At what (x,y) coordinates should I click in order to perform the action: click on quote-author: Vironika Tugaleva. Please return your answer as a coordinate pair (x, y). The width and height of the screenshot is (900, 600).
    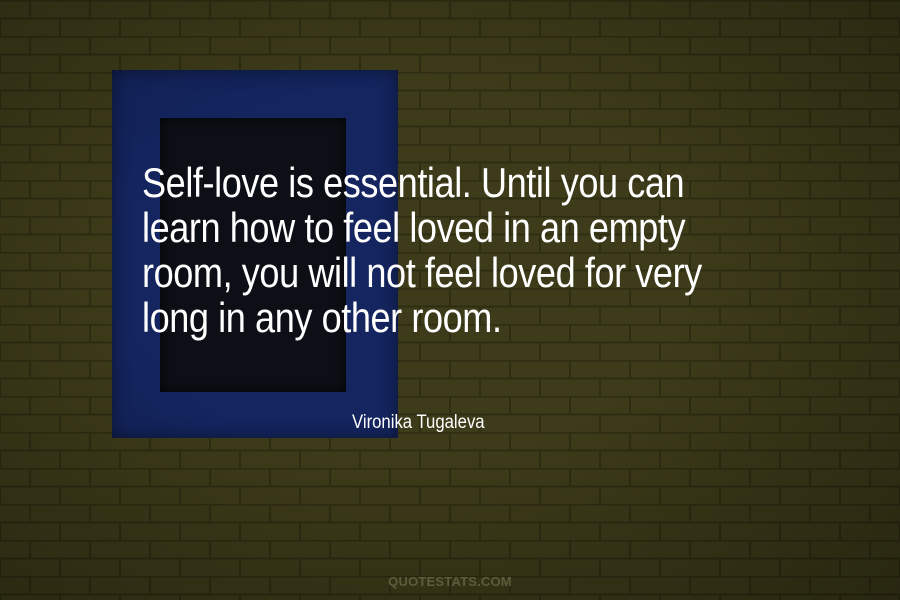
    Looking at the image, I should click on (418, 422).